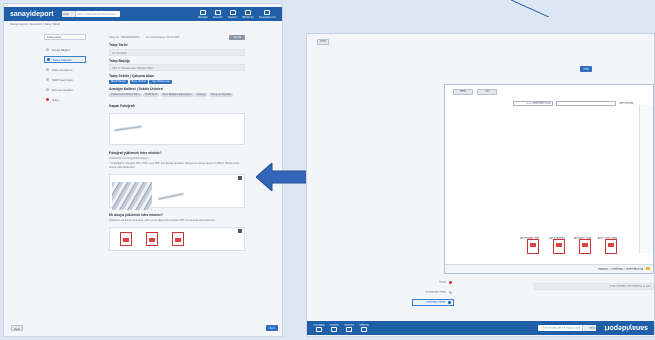  I want to click on sidebar-category-select: Kategoriler, so click(65, 37).